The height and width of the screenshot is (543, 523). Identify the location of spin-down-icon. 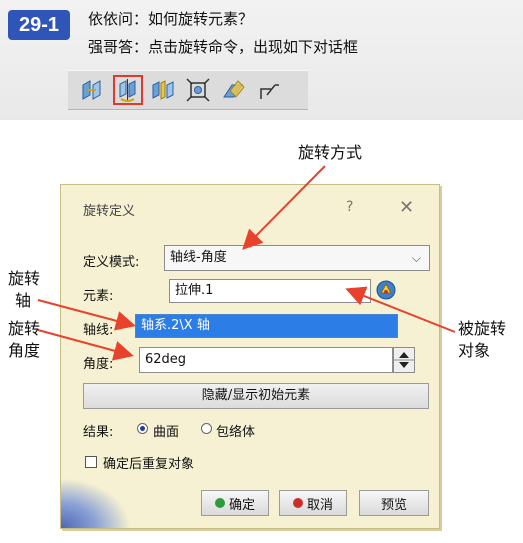
(404, 365).